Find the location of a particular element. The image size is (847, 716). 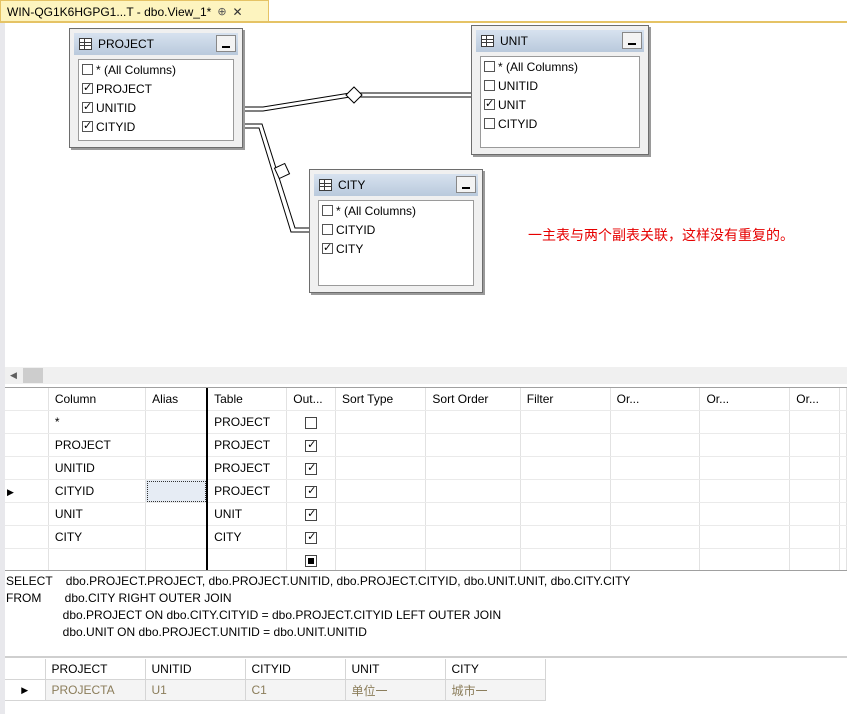

results-cell: PROJECTA is located at coordinates (95, 690).